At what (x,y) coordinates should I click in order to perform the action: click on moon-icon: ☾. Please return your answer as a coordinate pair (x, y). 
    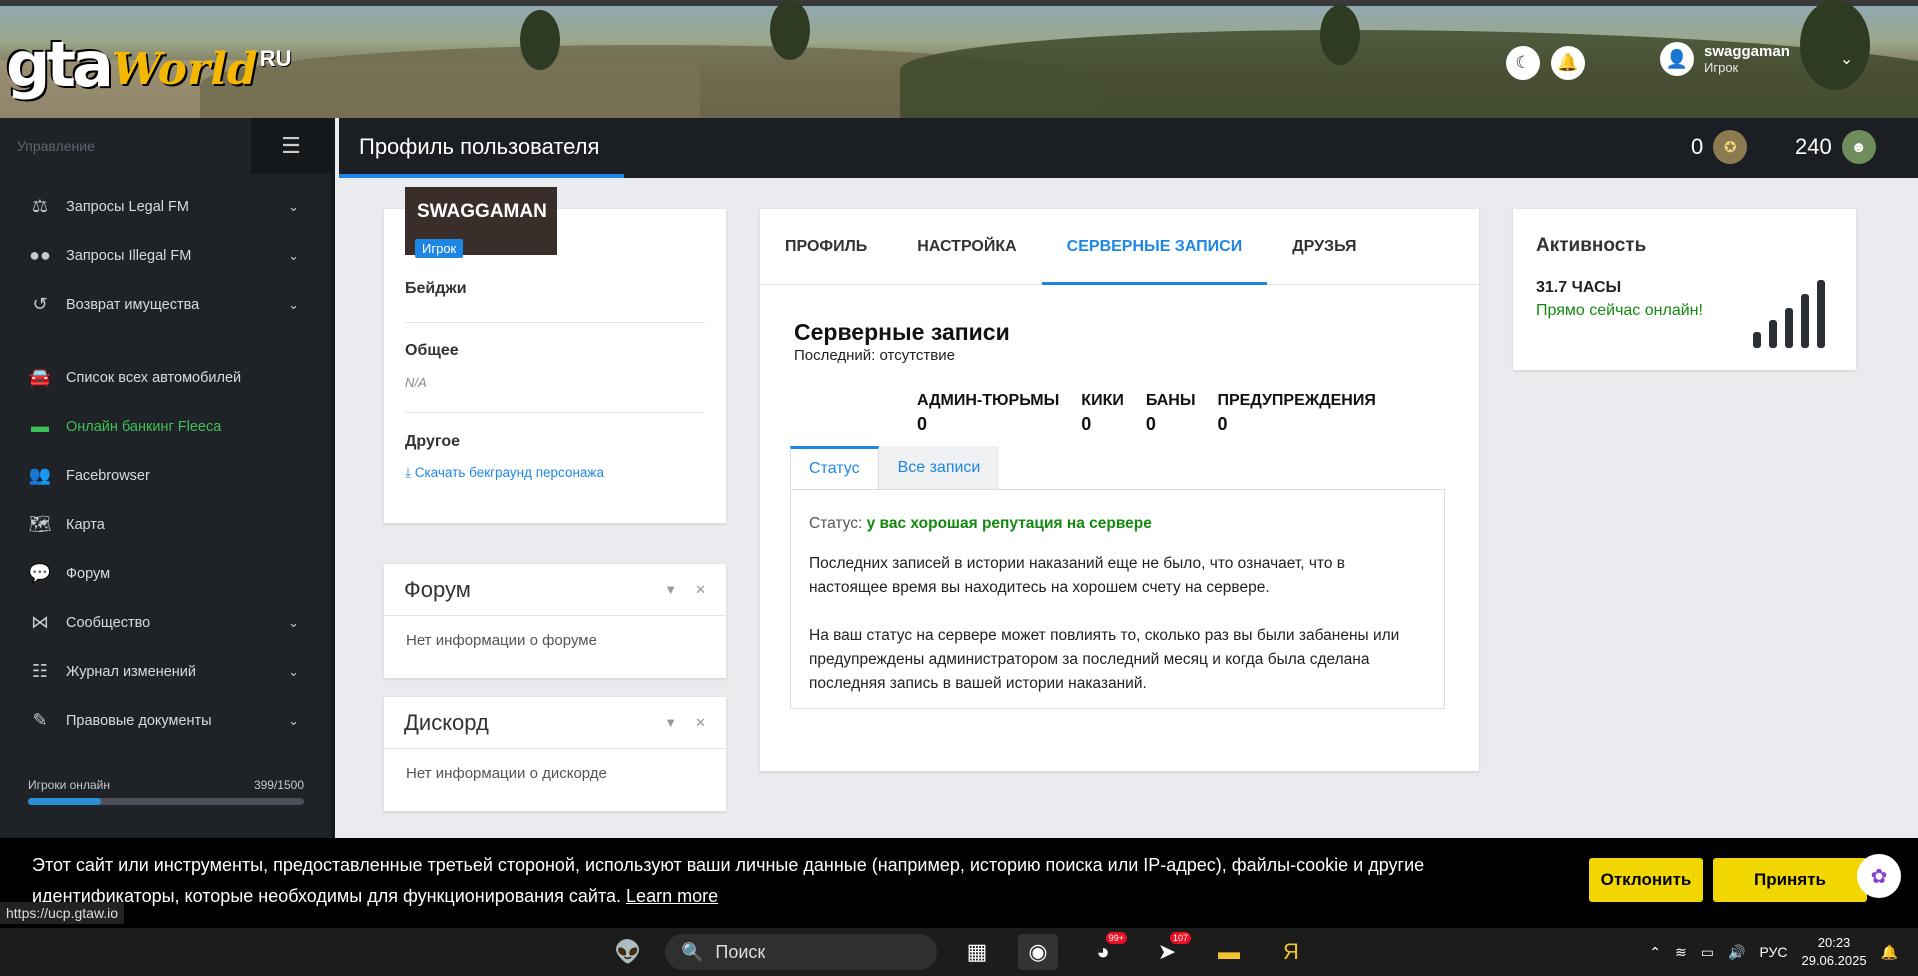
    Looking at the image, I should click on (1523, 62).